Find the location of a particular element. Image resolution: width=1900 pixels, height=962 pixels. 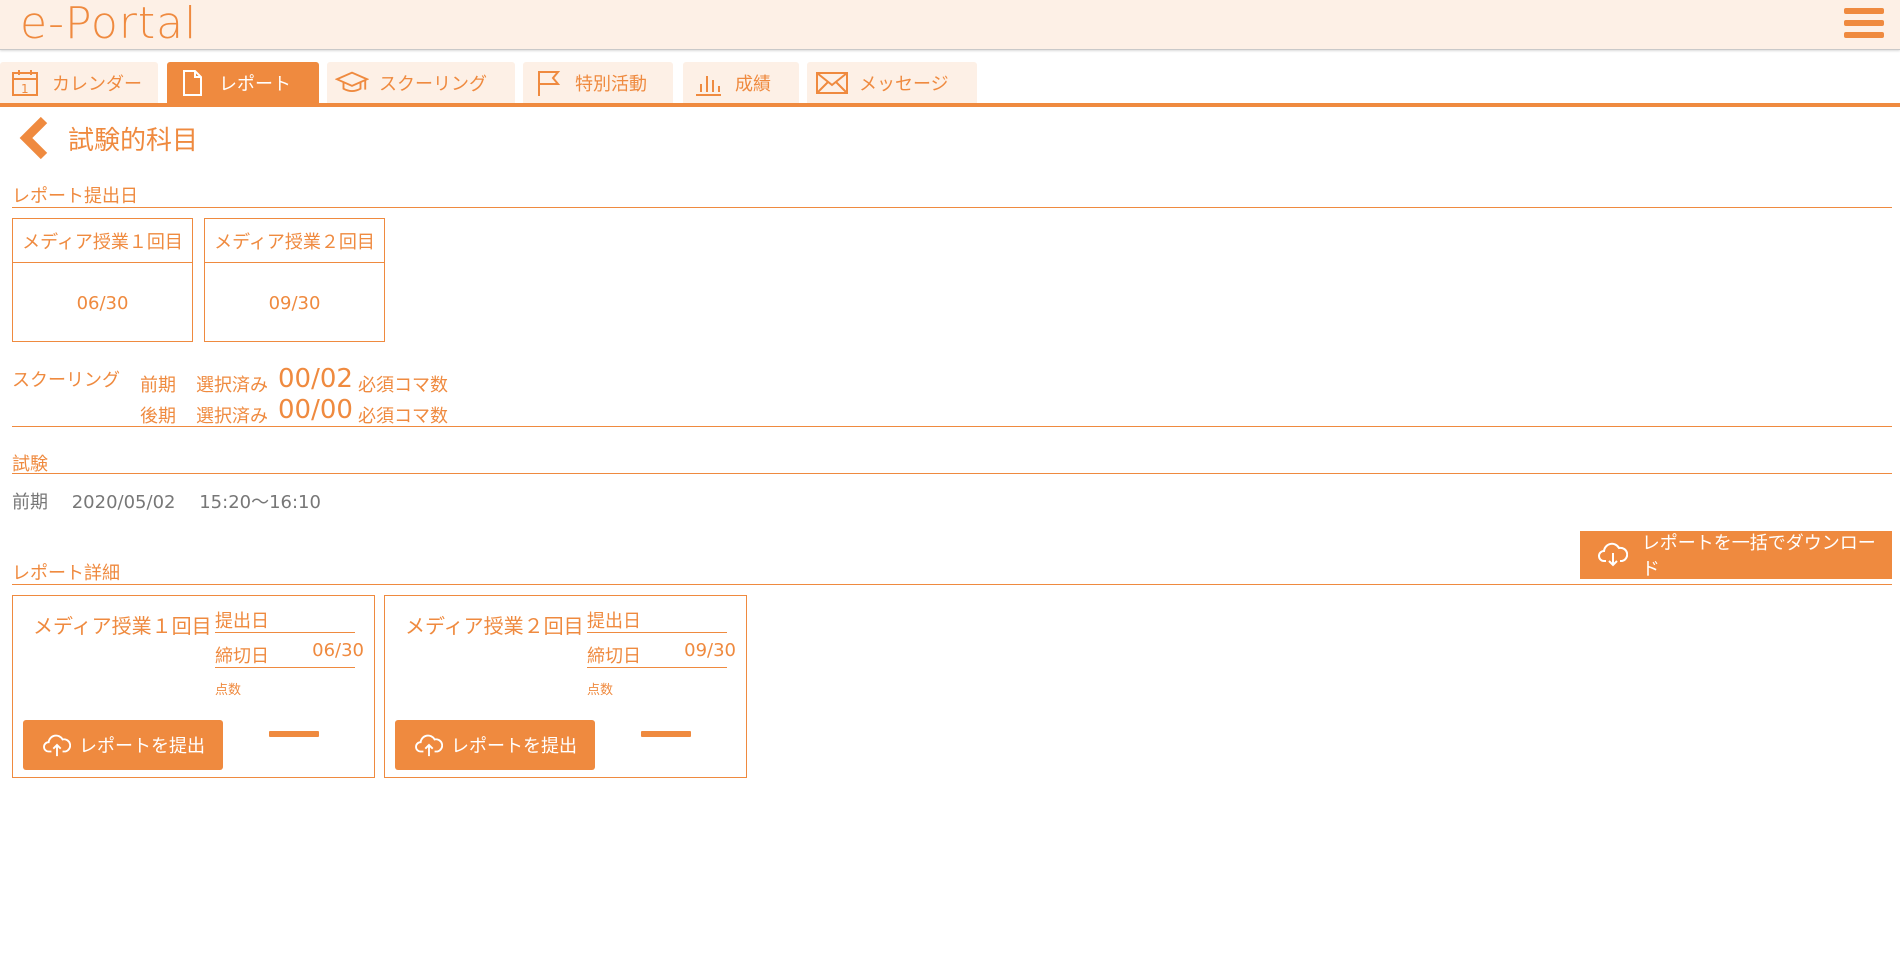

bulk-download-button: レポートを一括でダウンロード is located at coordinates (1736, 555).